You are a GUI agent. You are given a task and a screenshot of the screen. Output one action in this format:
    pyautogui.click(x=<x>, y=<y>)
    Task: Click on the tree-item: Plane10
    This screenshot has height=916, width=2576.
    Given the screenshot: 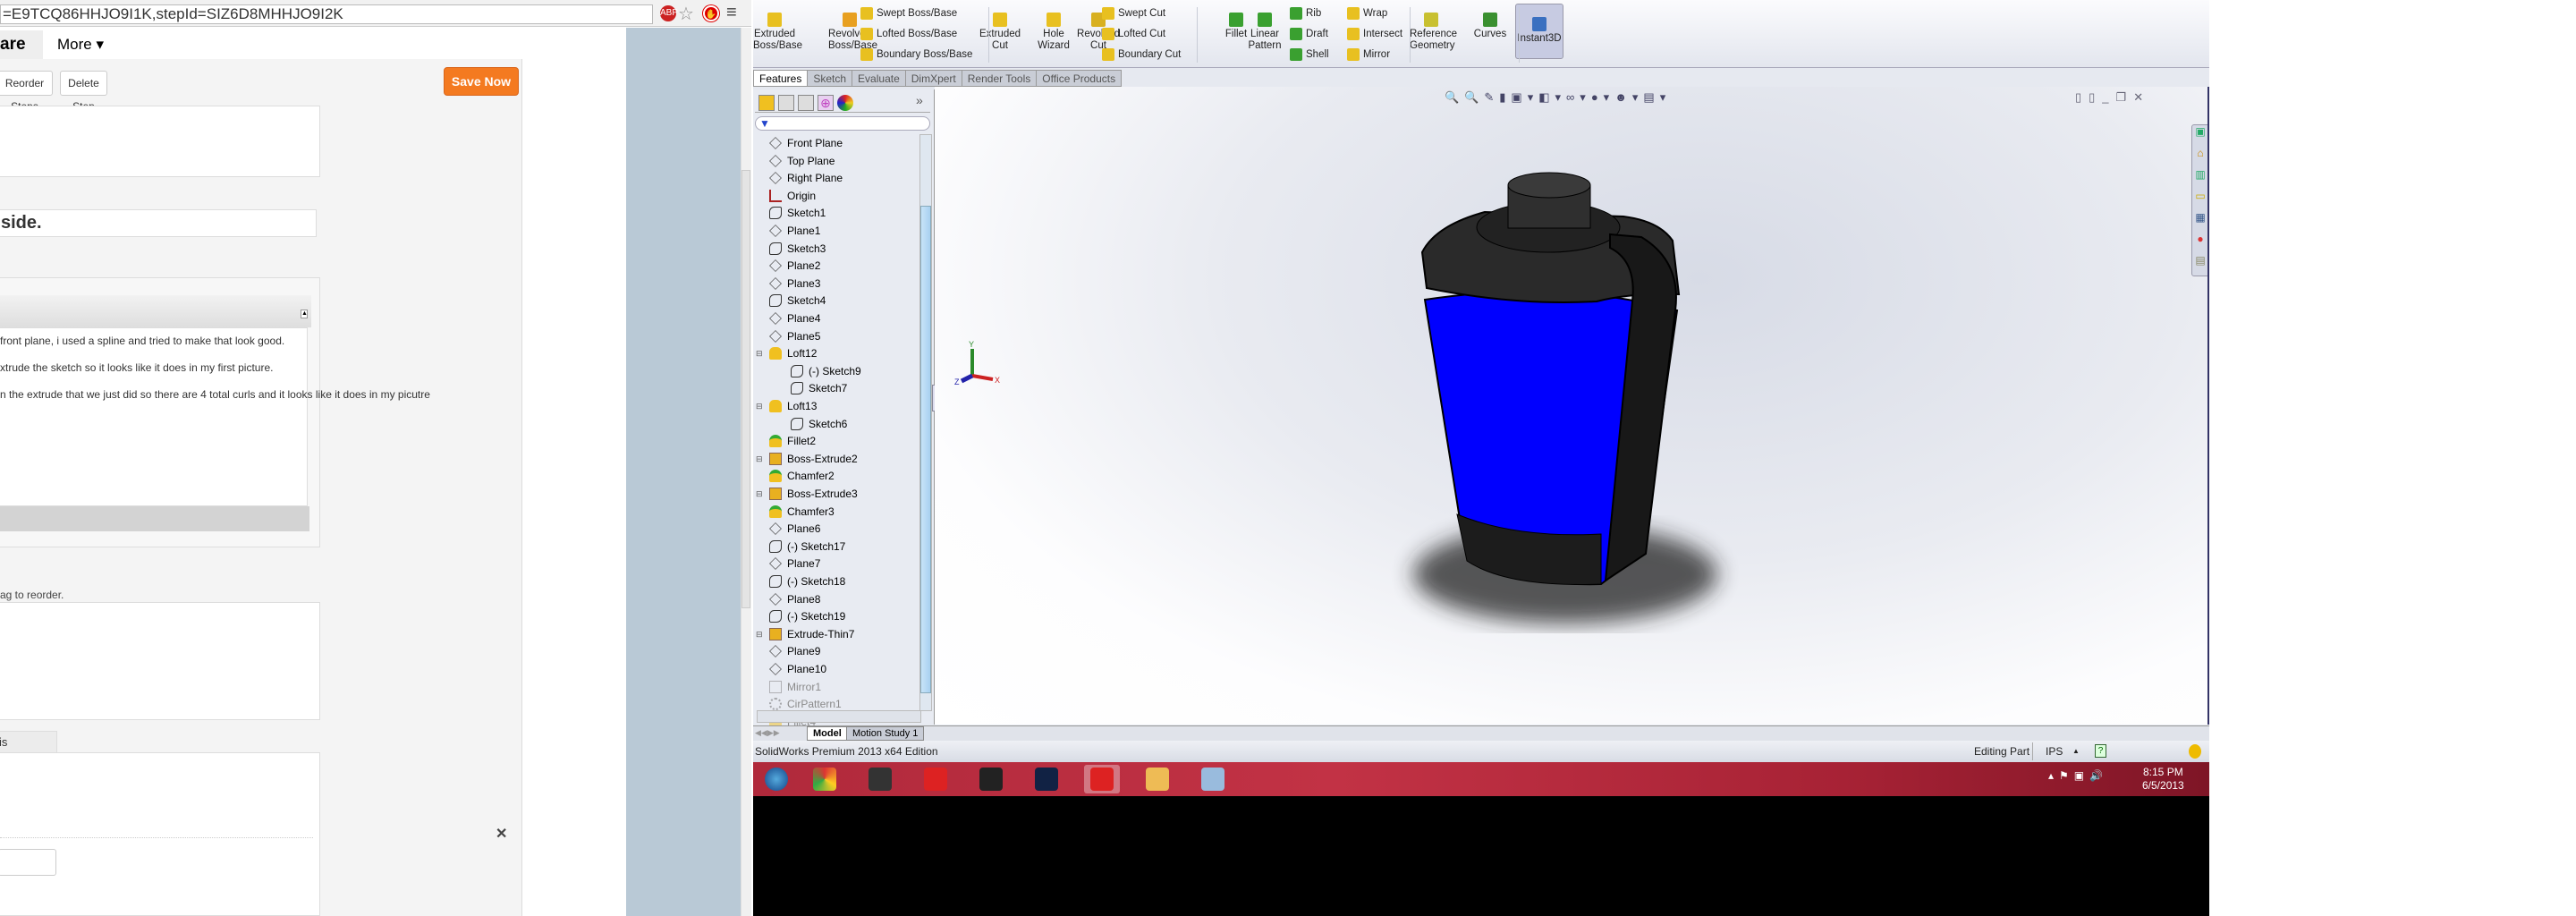 What is the action you would take?
    pyautogui.click(x=797, y=669)
    